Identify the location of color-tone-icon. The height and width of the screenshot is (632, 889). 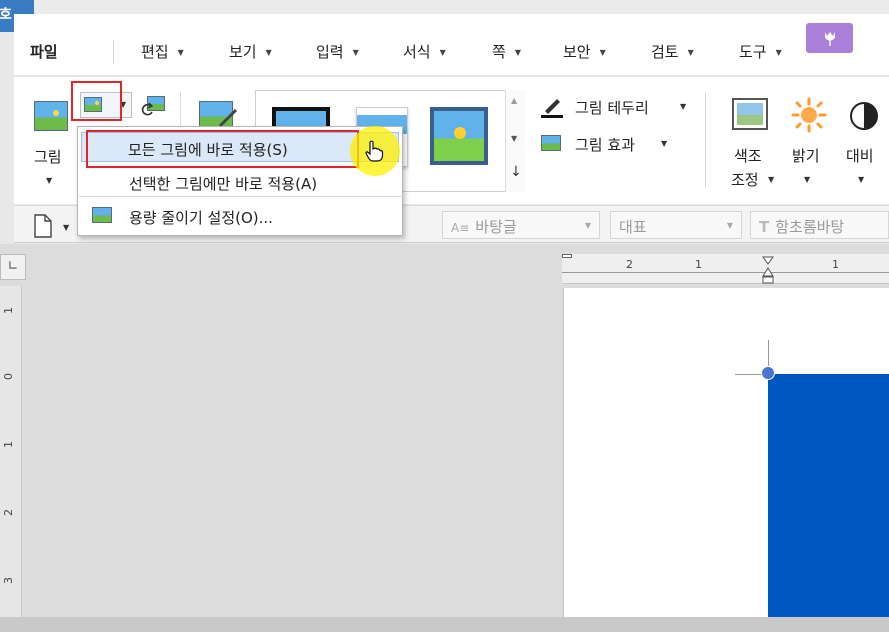
(750, 114).